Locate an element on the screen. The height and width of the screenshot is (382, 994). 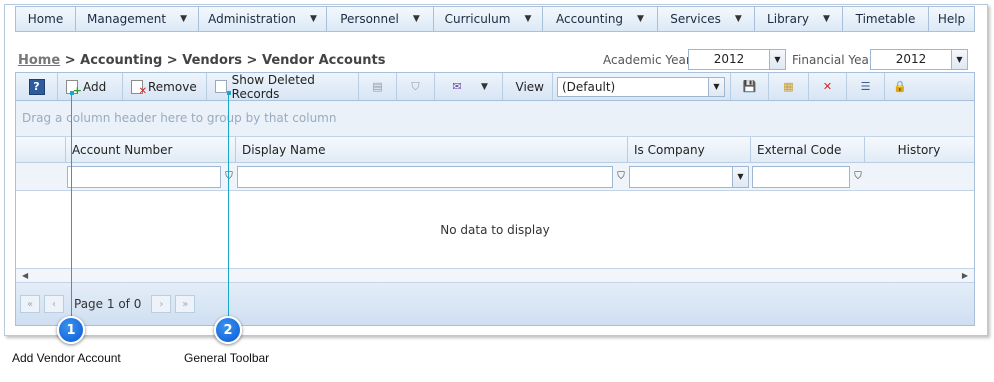
delete-view-icon: ✕ is located at coordinates (827, 86).